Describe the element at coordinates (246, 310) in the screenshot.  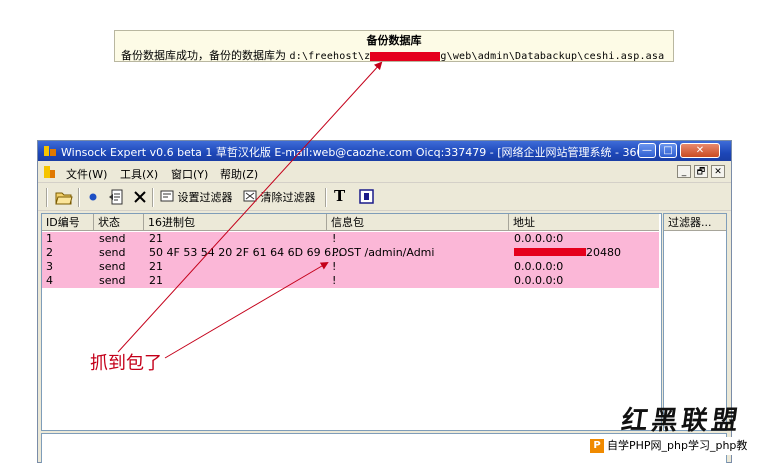
I see `arrow-to-packet` at that location.